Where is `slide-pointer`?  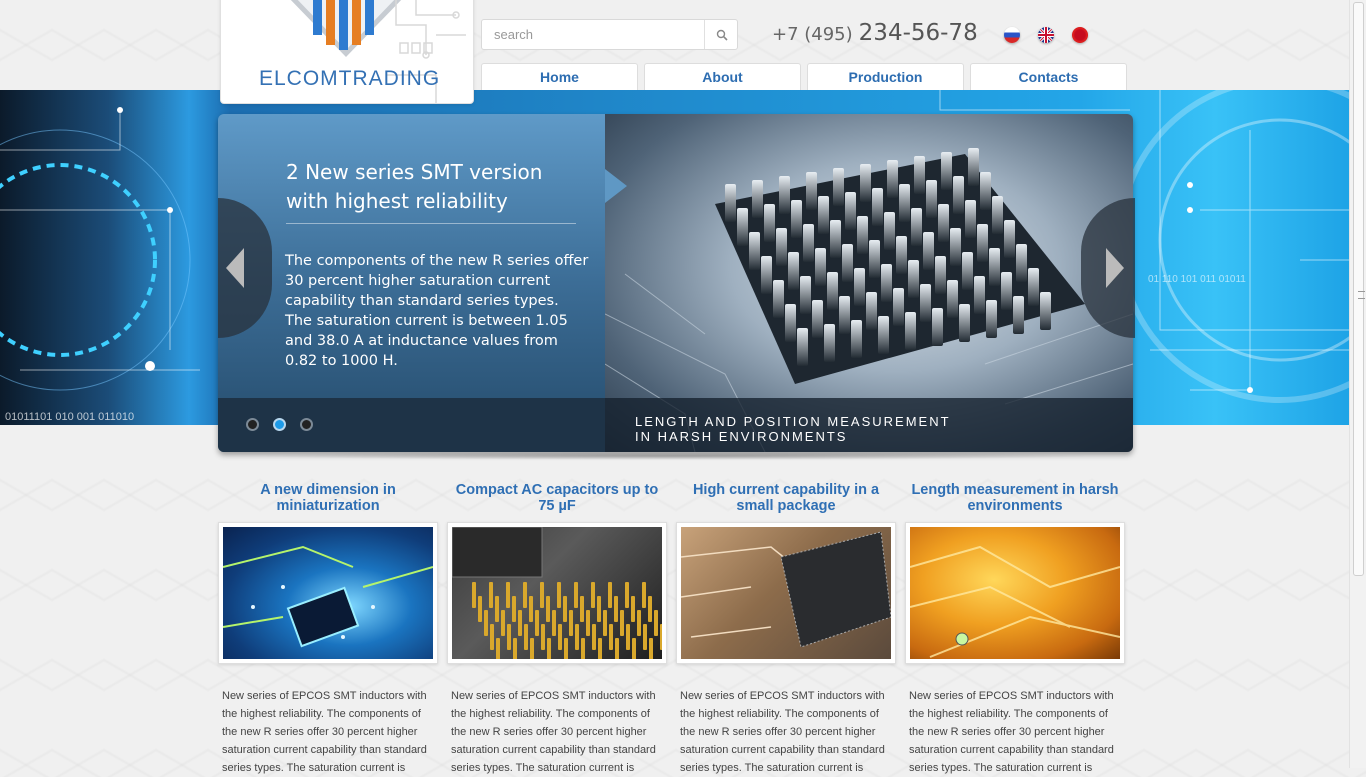 slide-pointer is located at coordinates (616, 186).